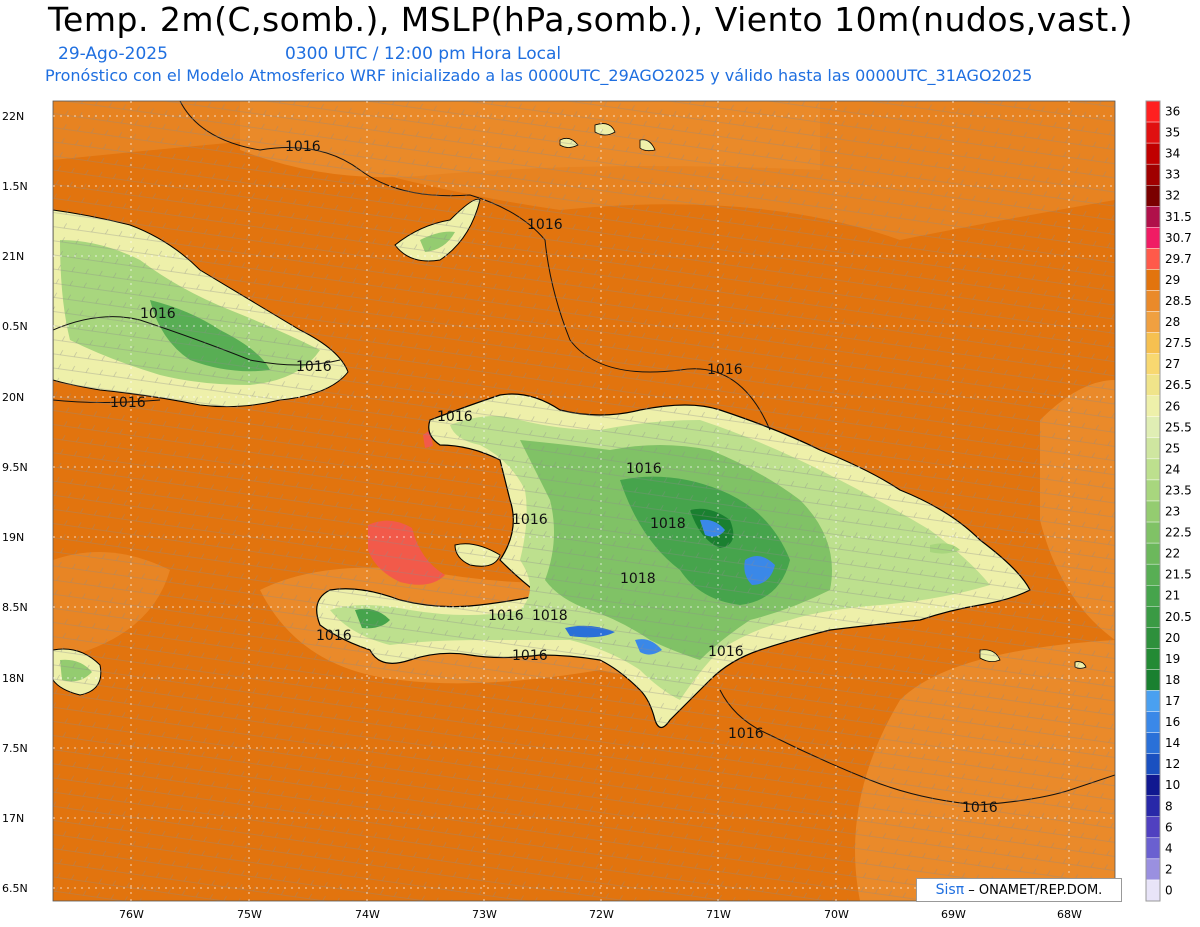 The image size is (1200, 927). I want to click on legend-label: 34, so click(1172, 154).